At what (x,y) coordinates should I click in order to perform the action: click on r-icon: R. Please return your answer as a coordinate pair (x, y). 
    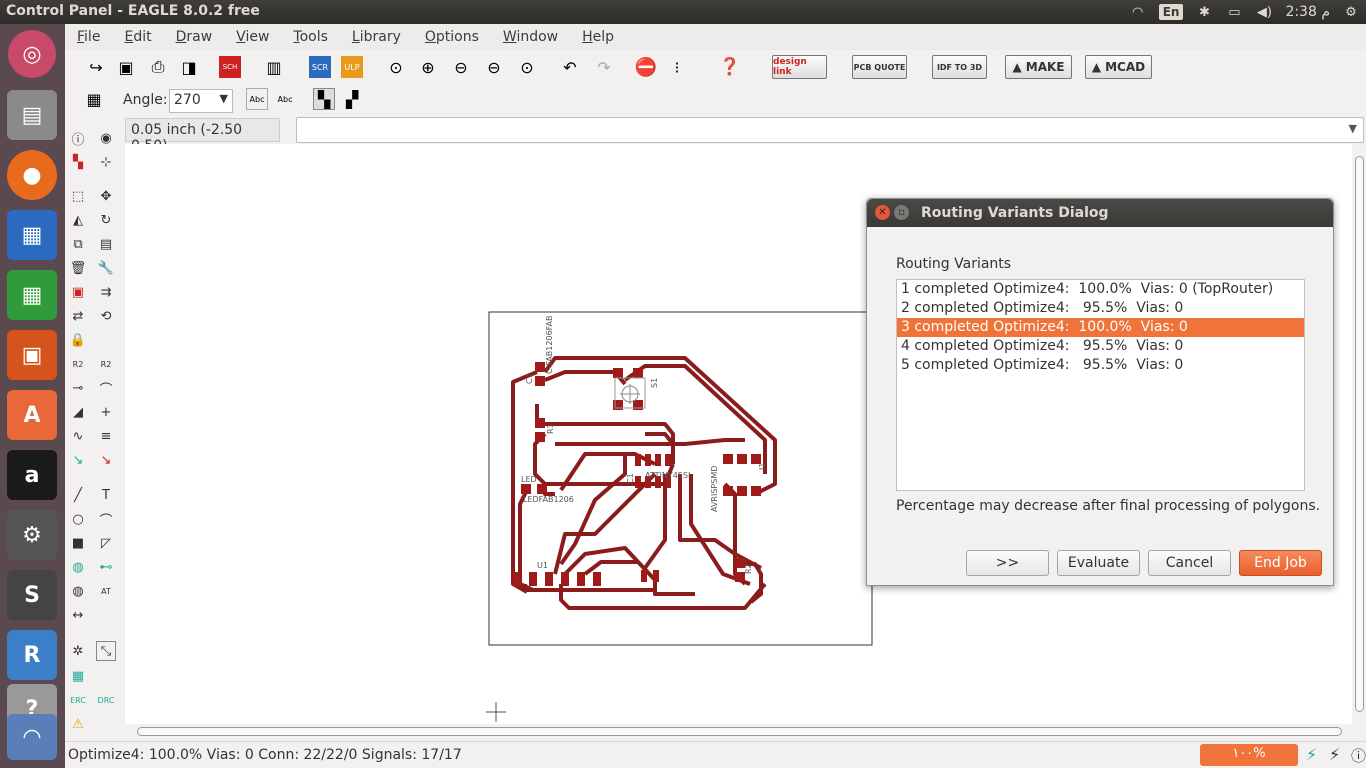
    Looking at the image, I should click on (32, 655).